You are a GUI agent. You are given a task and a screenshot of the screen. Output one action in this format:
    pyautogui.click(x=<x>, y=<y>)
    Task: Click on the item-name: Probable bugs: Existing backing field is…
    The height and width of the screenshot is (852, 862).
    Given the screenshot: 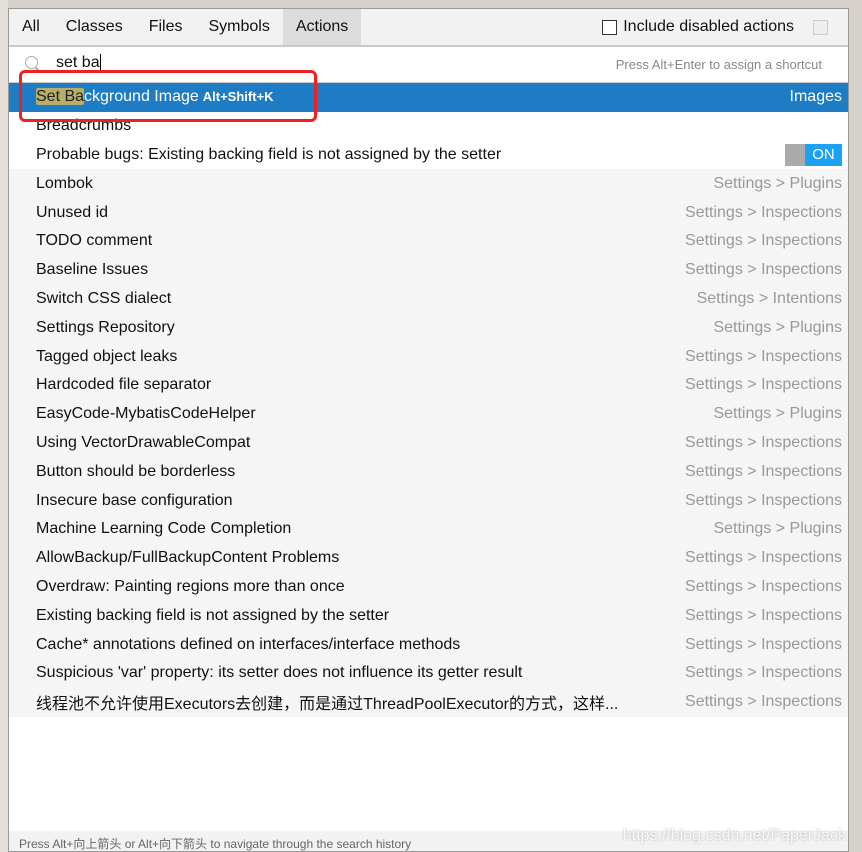 What is the action you would take?
    pyautogui.click(x=269, y=154)
    